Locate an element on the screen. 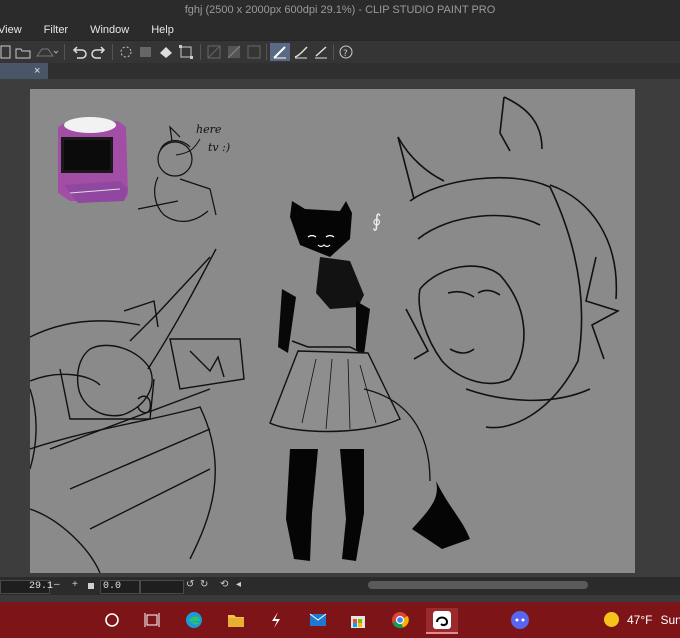  menu-help: Help is located at coordinates (162, 30).